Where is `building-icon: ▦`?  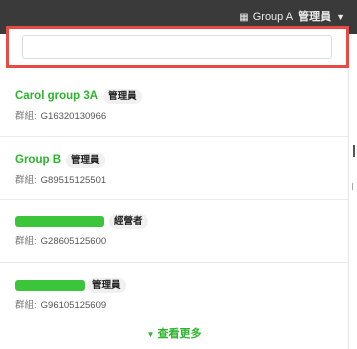
building-icon: ▦ is located at coordinates (244, 17).